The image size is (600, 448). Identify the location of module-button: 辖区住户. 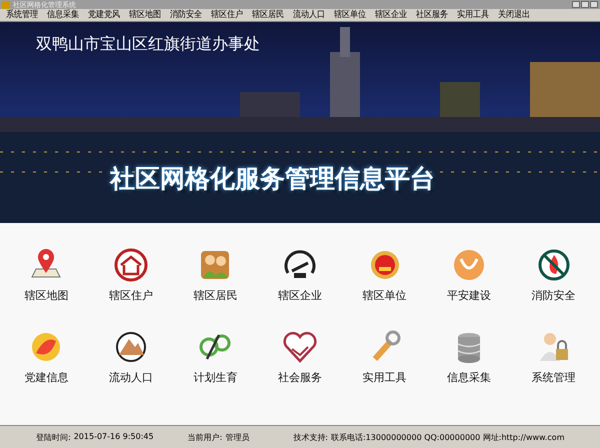
(130, 275).